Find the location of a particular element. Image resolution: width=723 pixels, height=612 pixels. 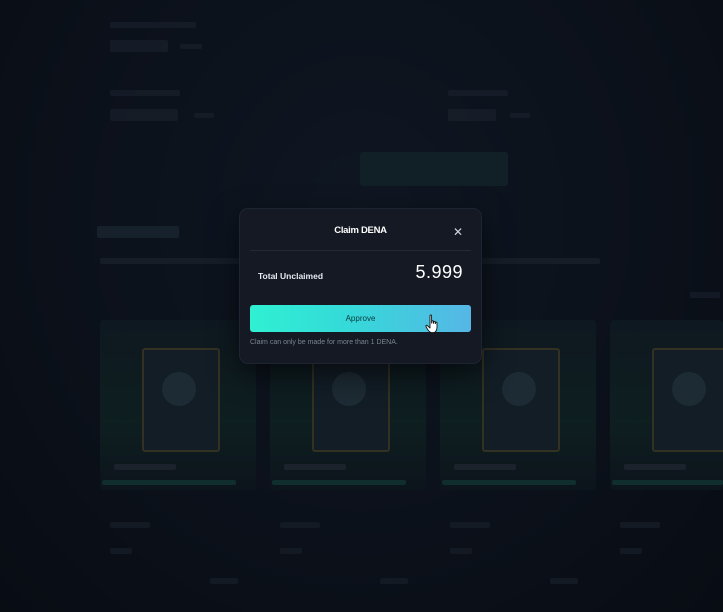

total-unclaimed-value: 5.999 is located at coordinates (439, 272).